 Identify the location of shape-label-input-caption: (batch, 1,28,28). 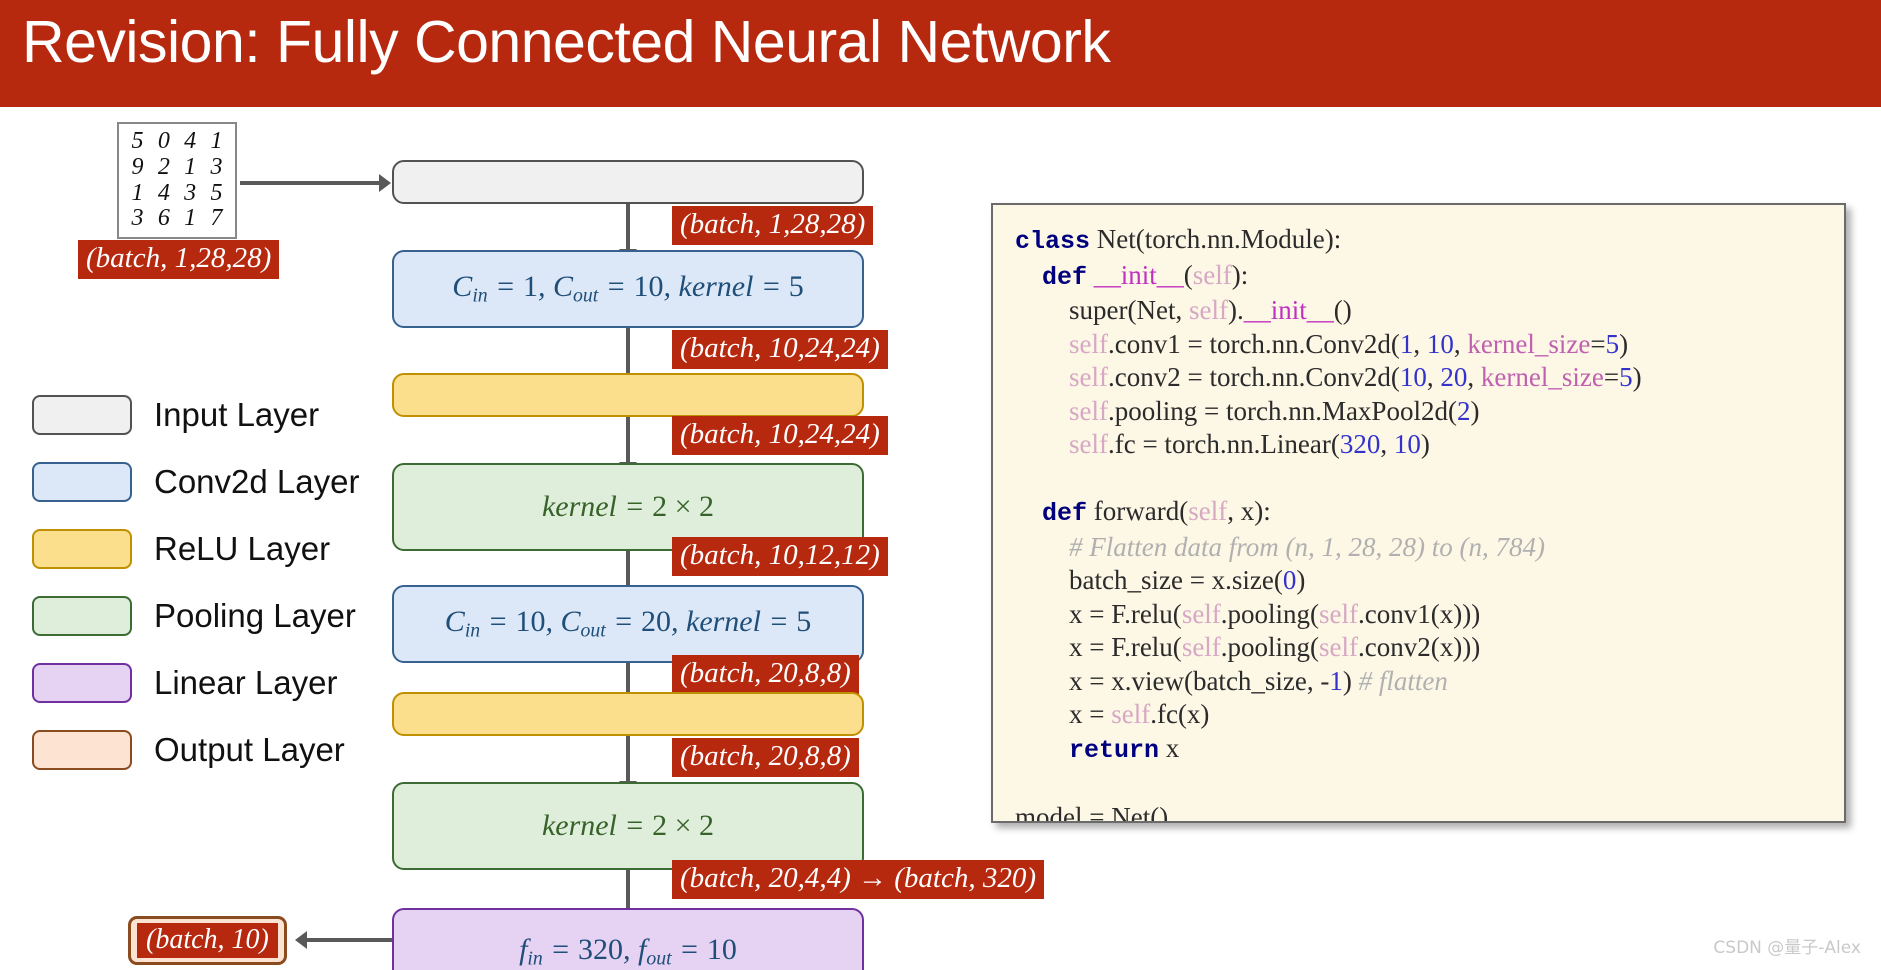
(179, 260).